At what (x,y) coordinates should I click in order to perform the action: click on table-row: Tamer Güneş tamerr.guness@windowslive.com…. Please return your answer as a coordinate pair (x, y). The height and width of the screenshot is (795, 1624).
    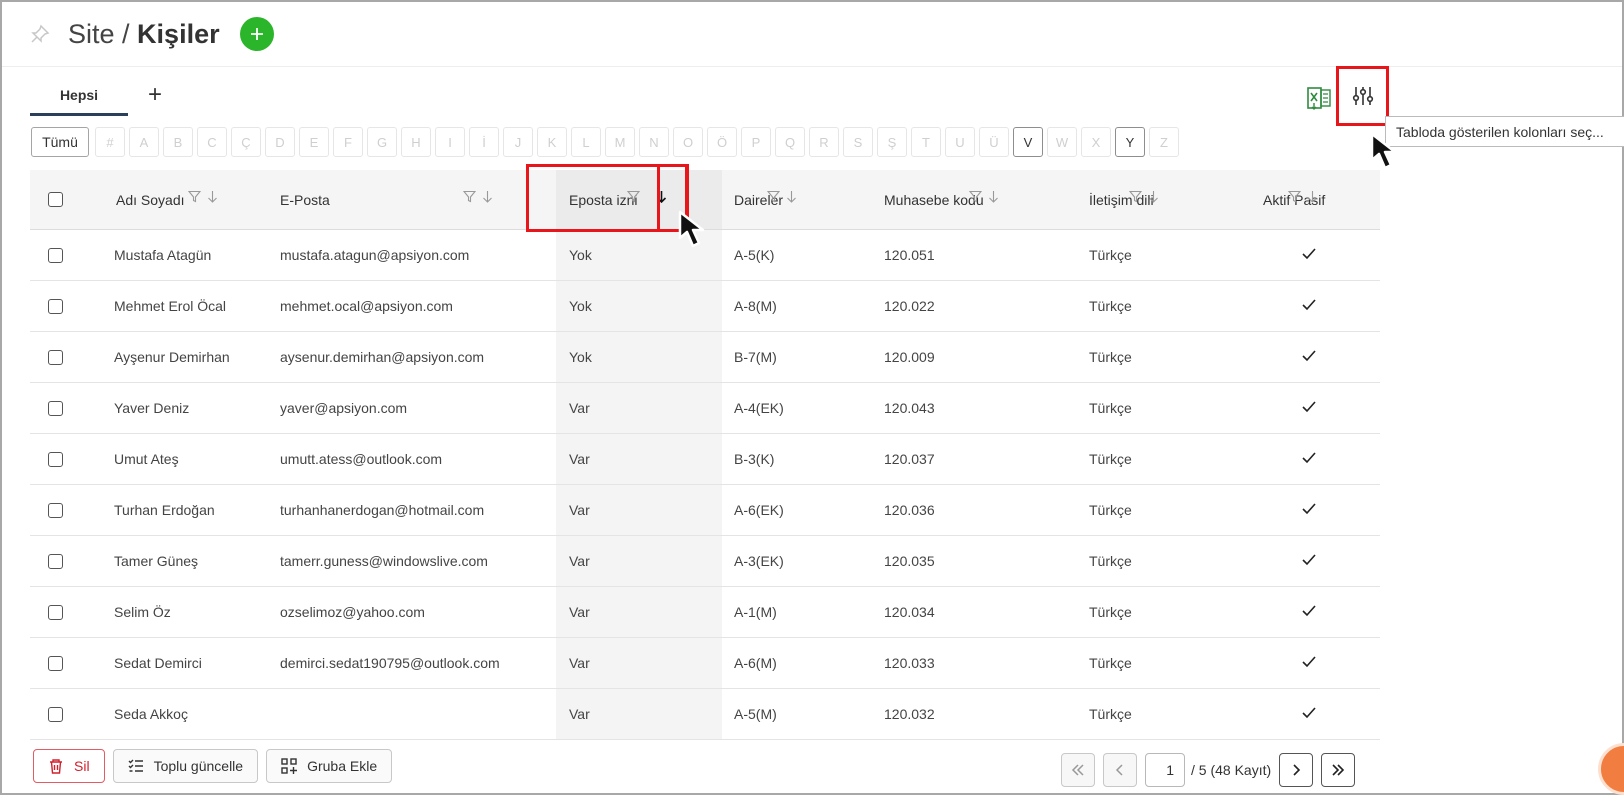
    Looking at the image, I should click on (705, 561).